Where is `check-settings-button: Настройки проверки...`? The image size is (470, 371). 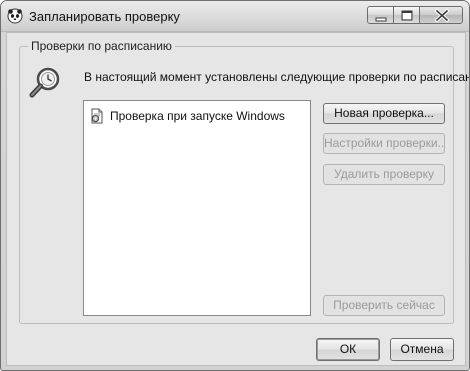 check-settings-button: Настройки проверки... is located at coordinates (384, 143).